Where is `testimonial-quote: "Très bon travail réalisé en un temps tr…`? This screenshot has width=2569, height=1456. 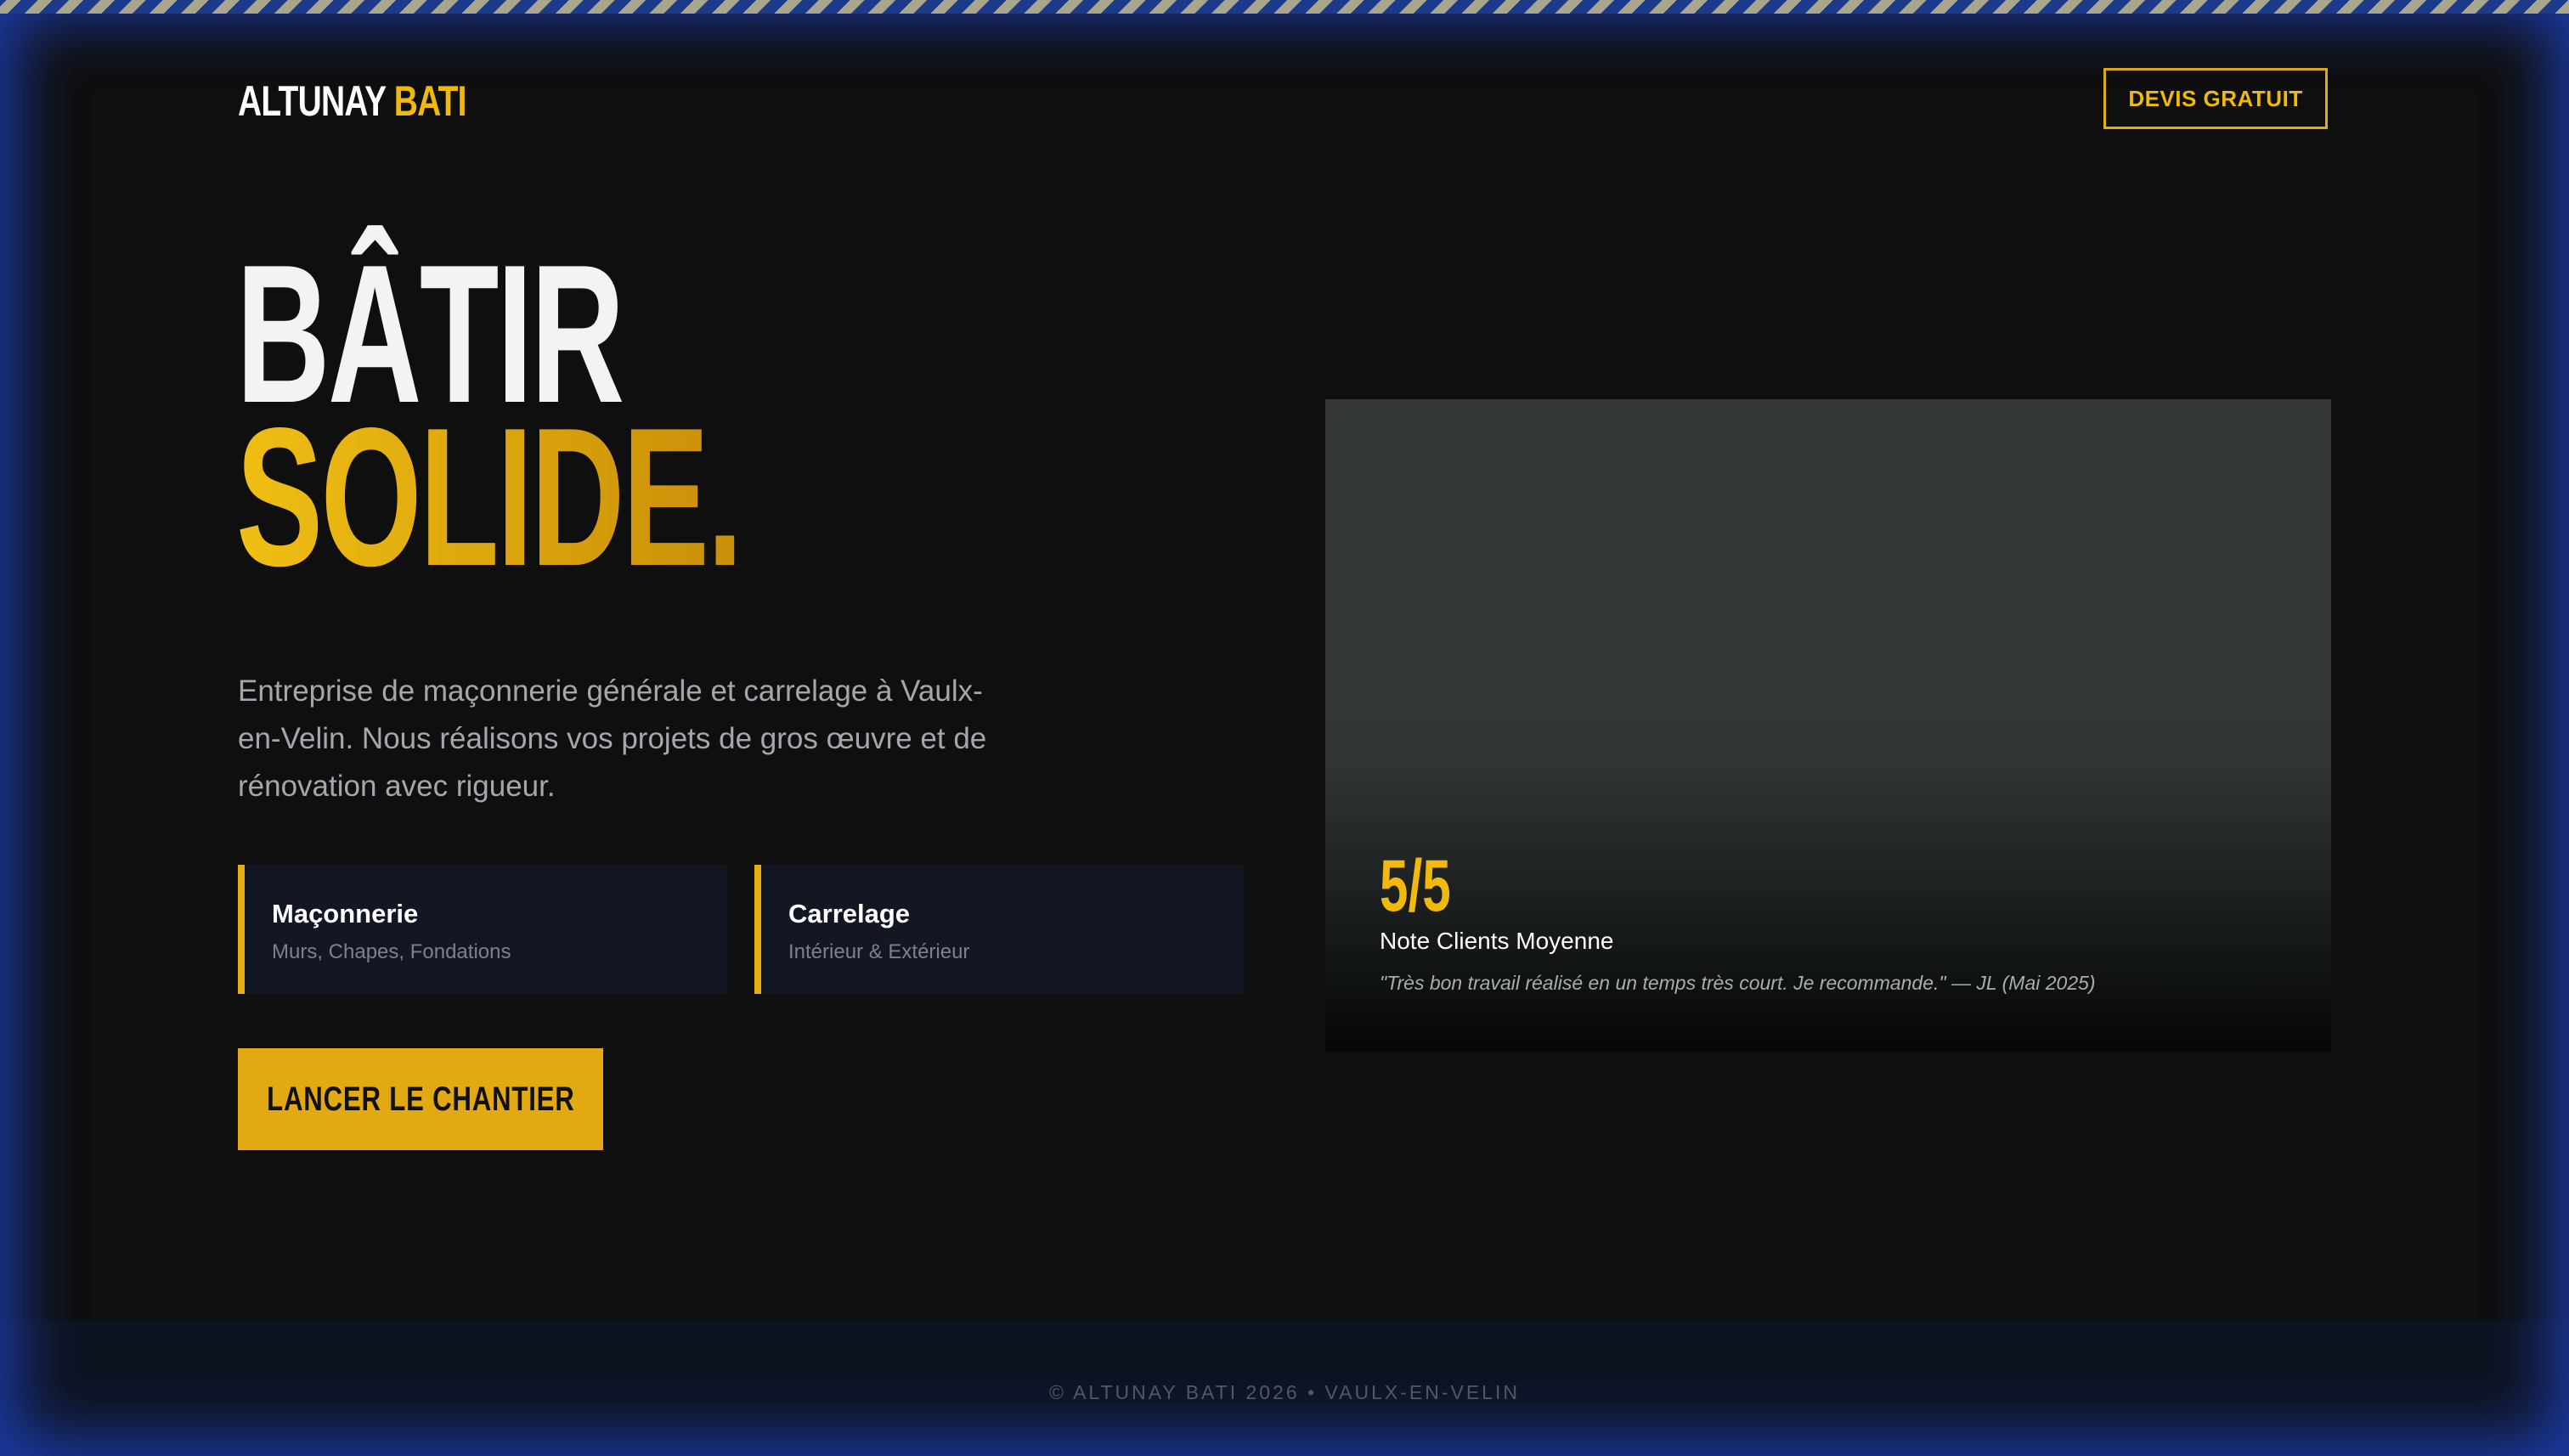
testimonial-quote: "Très bon travail réalisé en un temps tr… is located at coordinates (1738, 983).